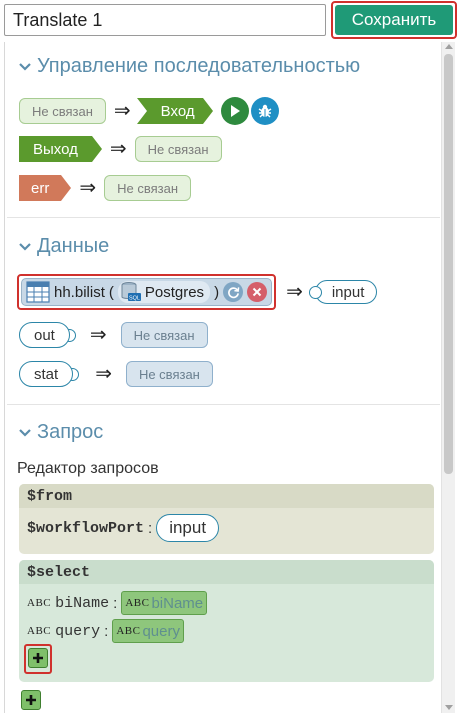  What do you see at coordinates (46, 374) in the screenshot?
I see `stat-port-label: stat` at bounding box center [46, 374].